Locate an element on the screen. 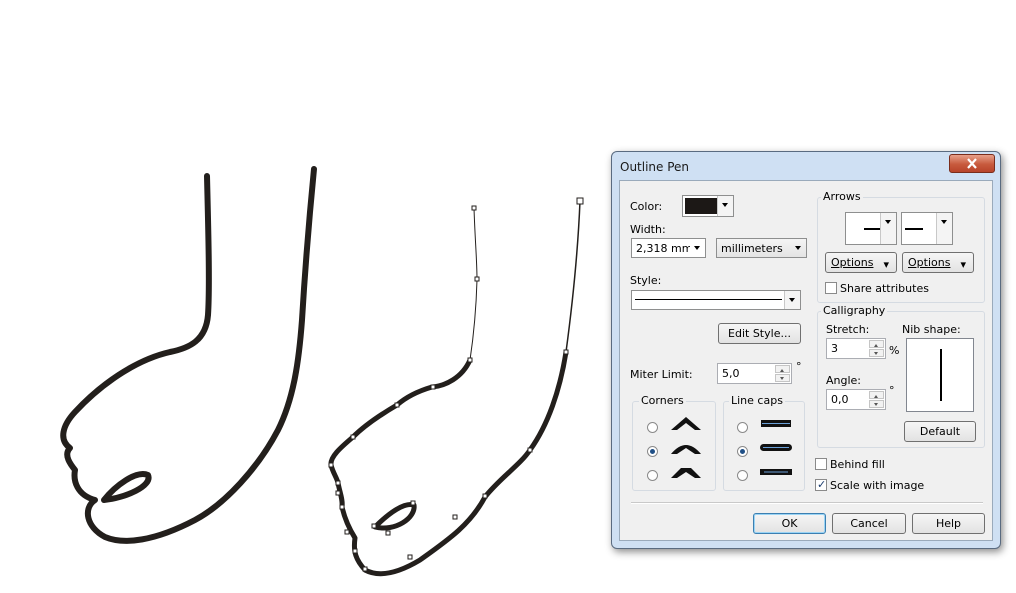  miter-degree: ° is located at coordinates (799, 366).